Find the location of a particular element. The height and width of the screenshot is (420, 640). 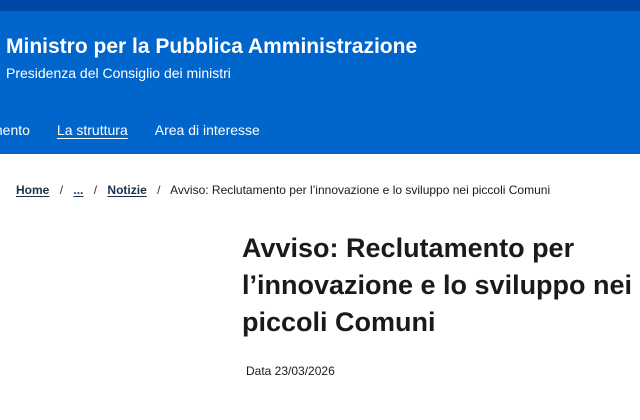

site-subtitle: Presidenza del Consiglio dei ministri is located at coordinates (118, 73).